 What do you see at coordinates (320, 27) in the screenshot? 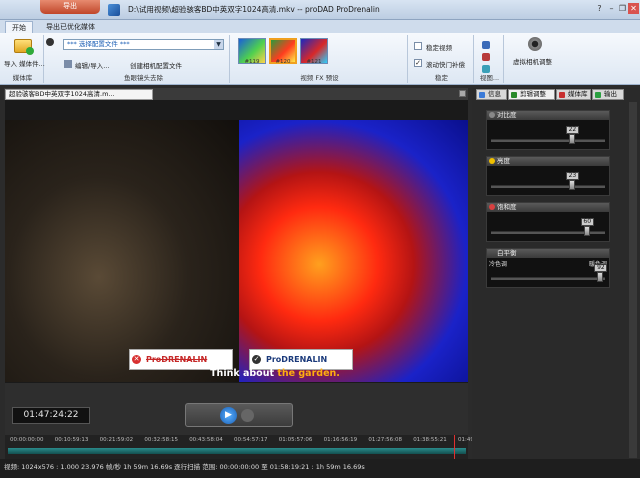
I see `ribbon-tabs: 开始 导出已优化媒体` at bounding box center [320, 27].